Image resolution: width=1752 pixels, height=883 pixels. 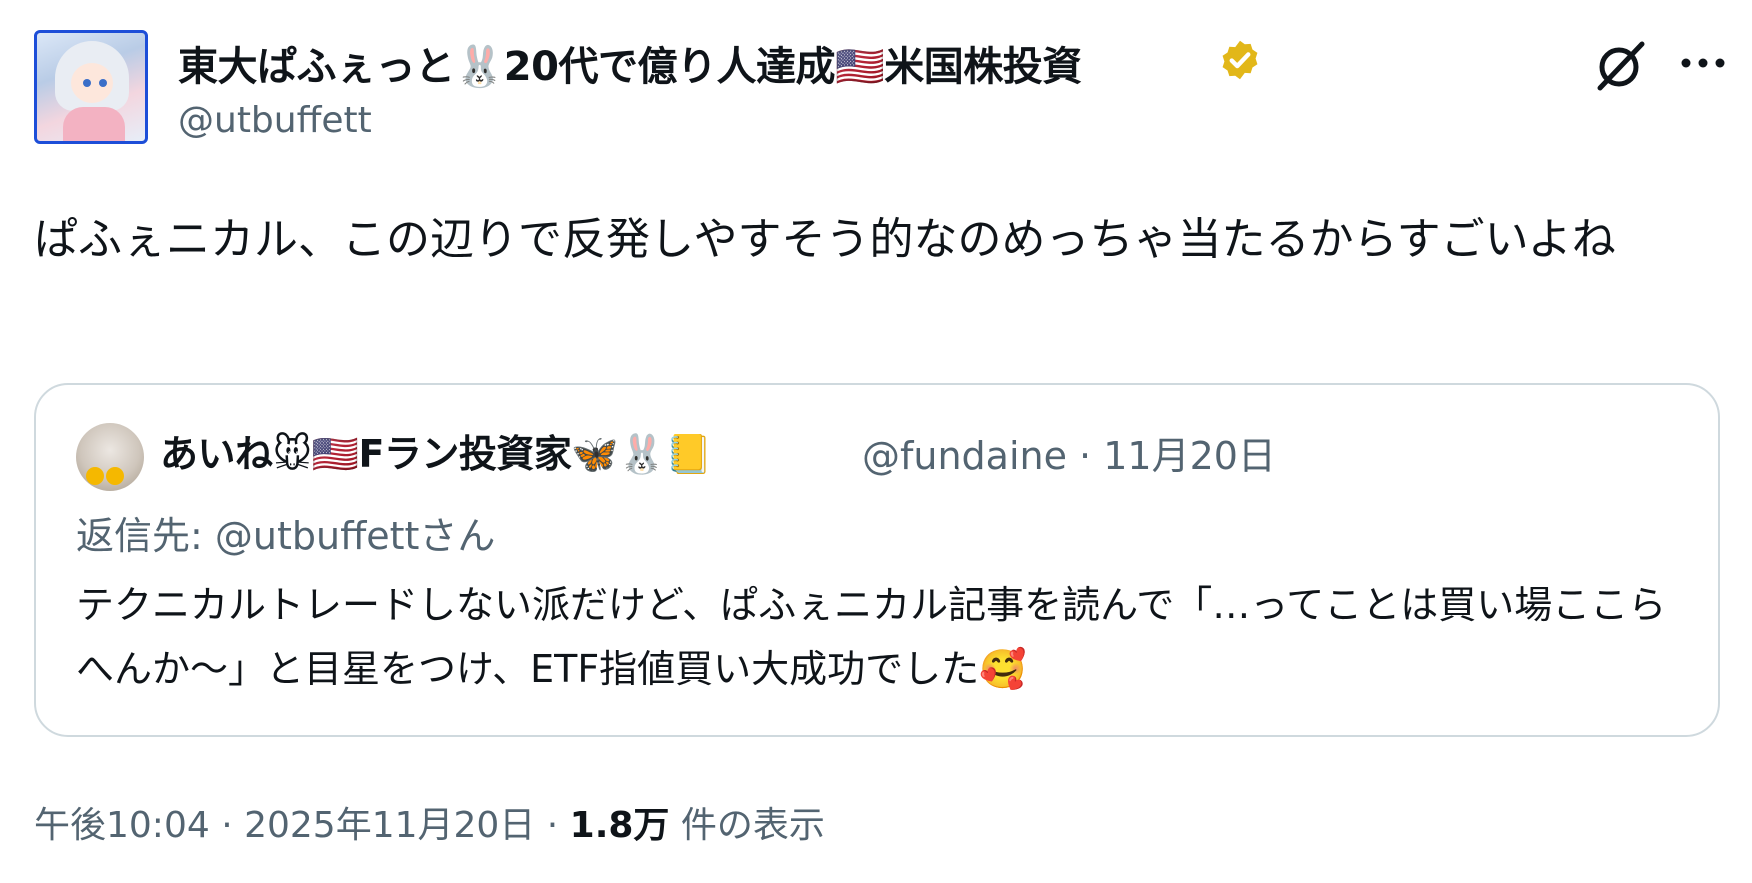 What do you see at coordinates (286, 536) in the screenshot?
I see `reply-to-label: 返信先: @utbuffettさん` at bounding box center [286, 536].